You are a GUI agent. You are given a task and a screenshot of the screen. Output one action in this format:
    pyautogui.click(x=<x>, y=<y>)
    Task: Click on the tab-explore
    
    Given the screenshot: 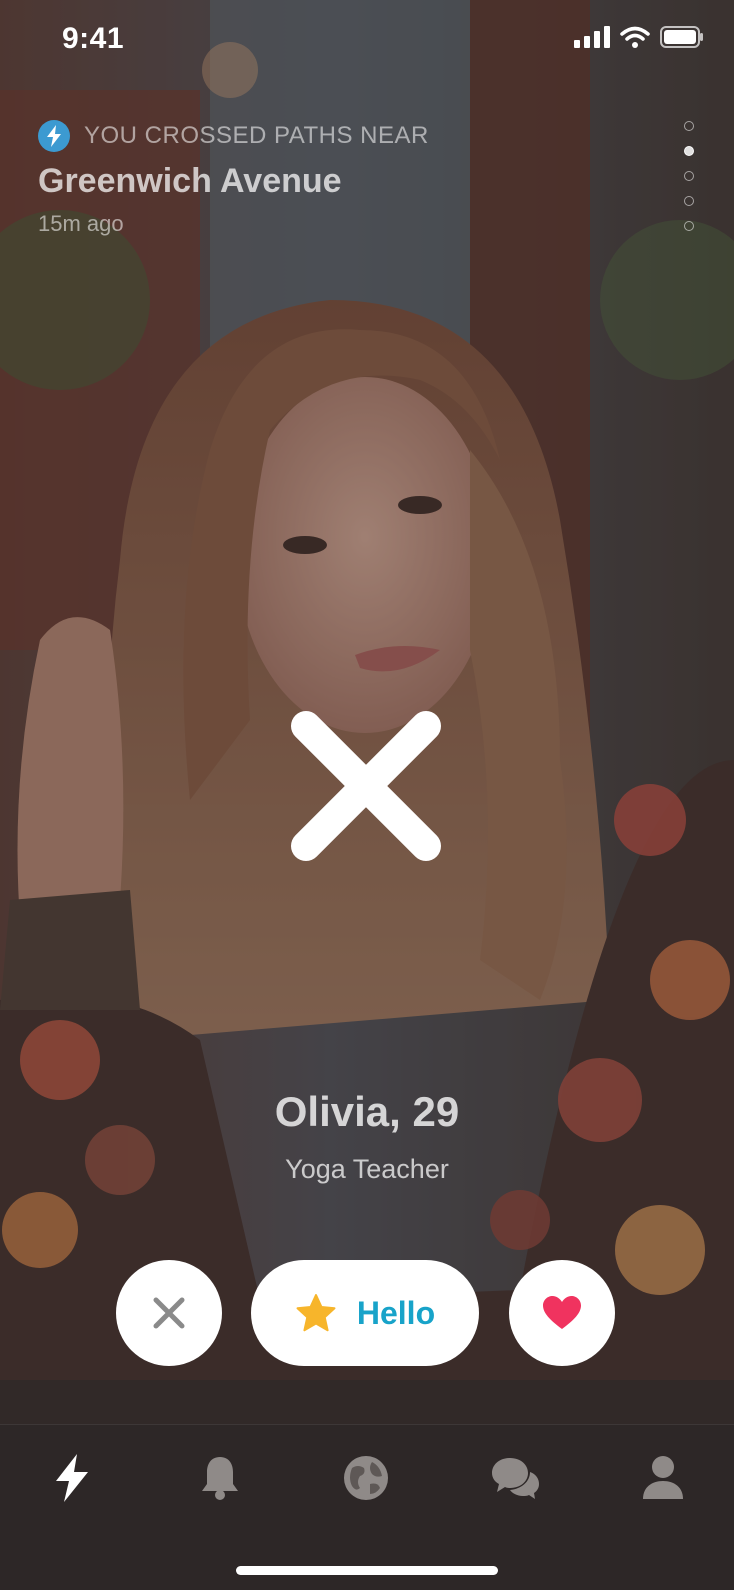 What is the action you would take?
    pyautogui.click(x=366, y=1478)
    